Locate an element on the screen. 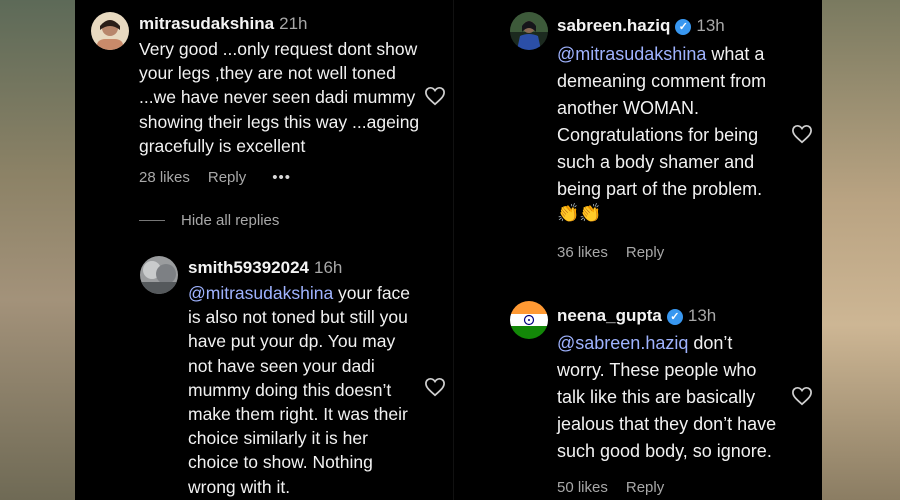  like-count: 50 likes is located at coordinates (582, 487).